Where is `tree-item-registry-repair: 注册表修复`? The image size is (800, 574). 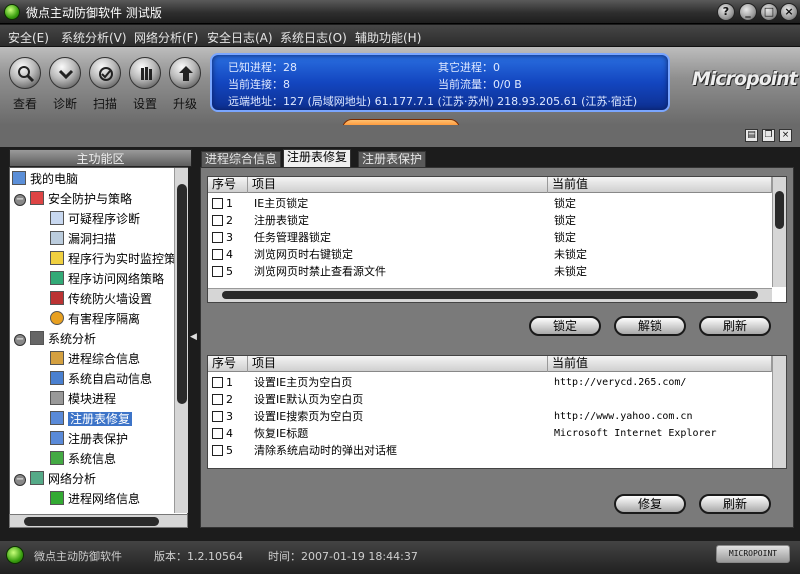 tree-item-registry-repair: 注册表修复 is located at coordinates (91, 419).